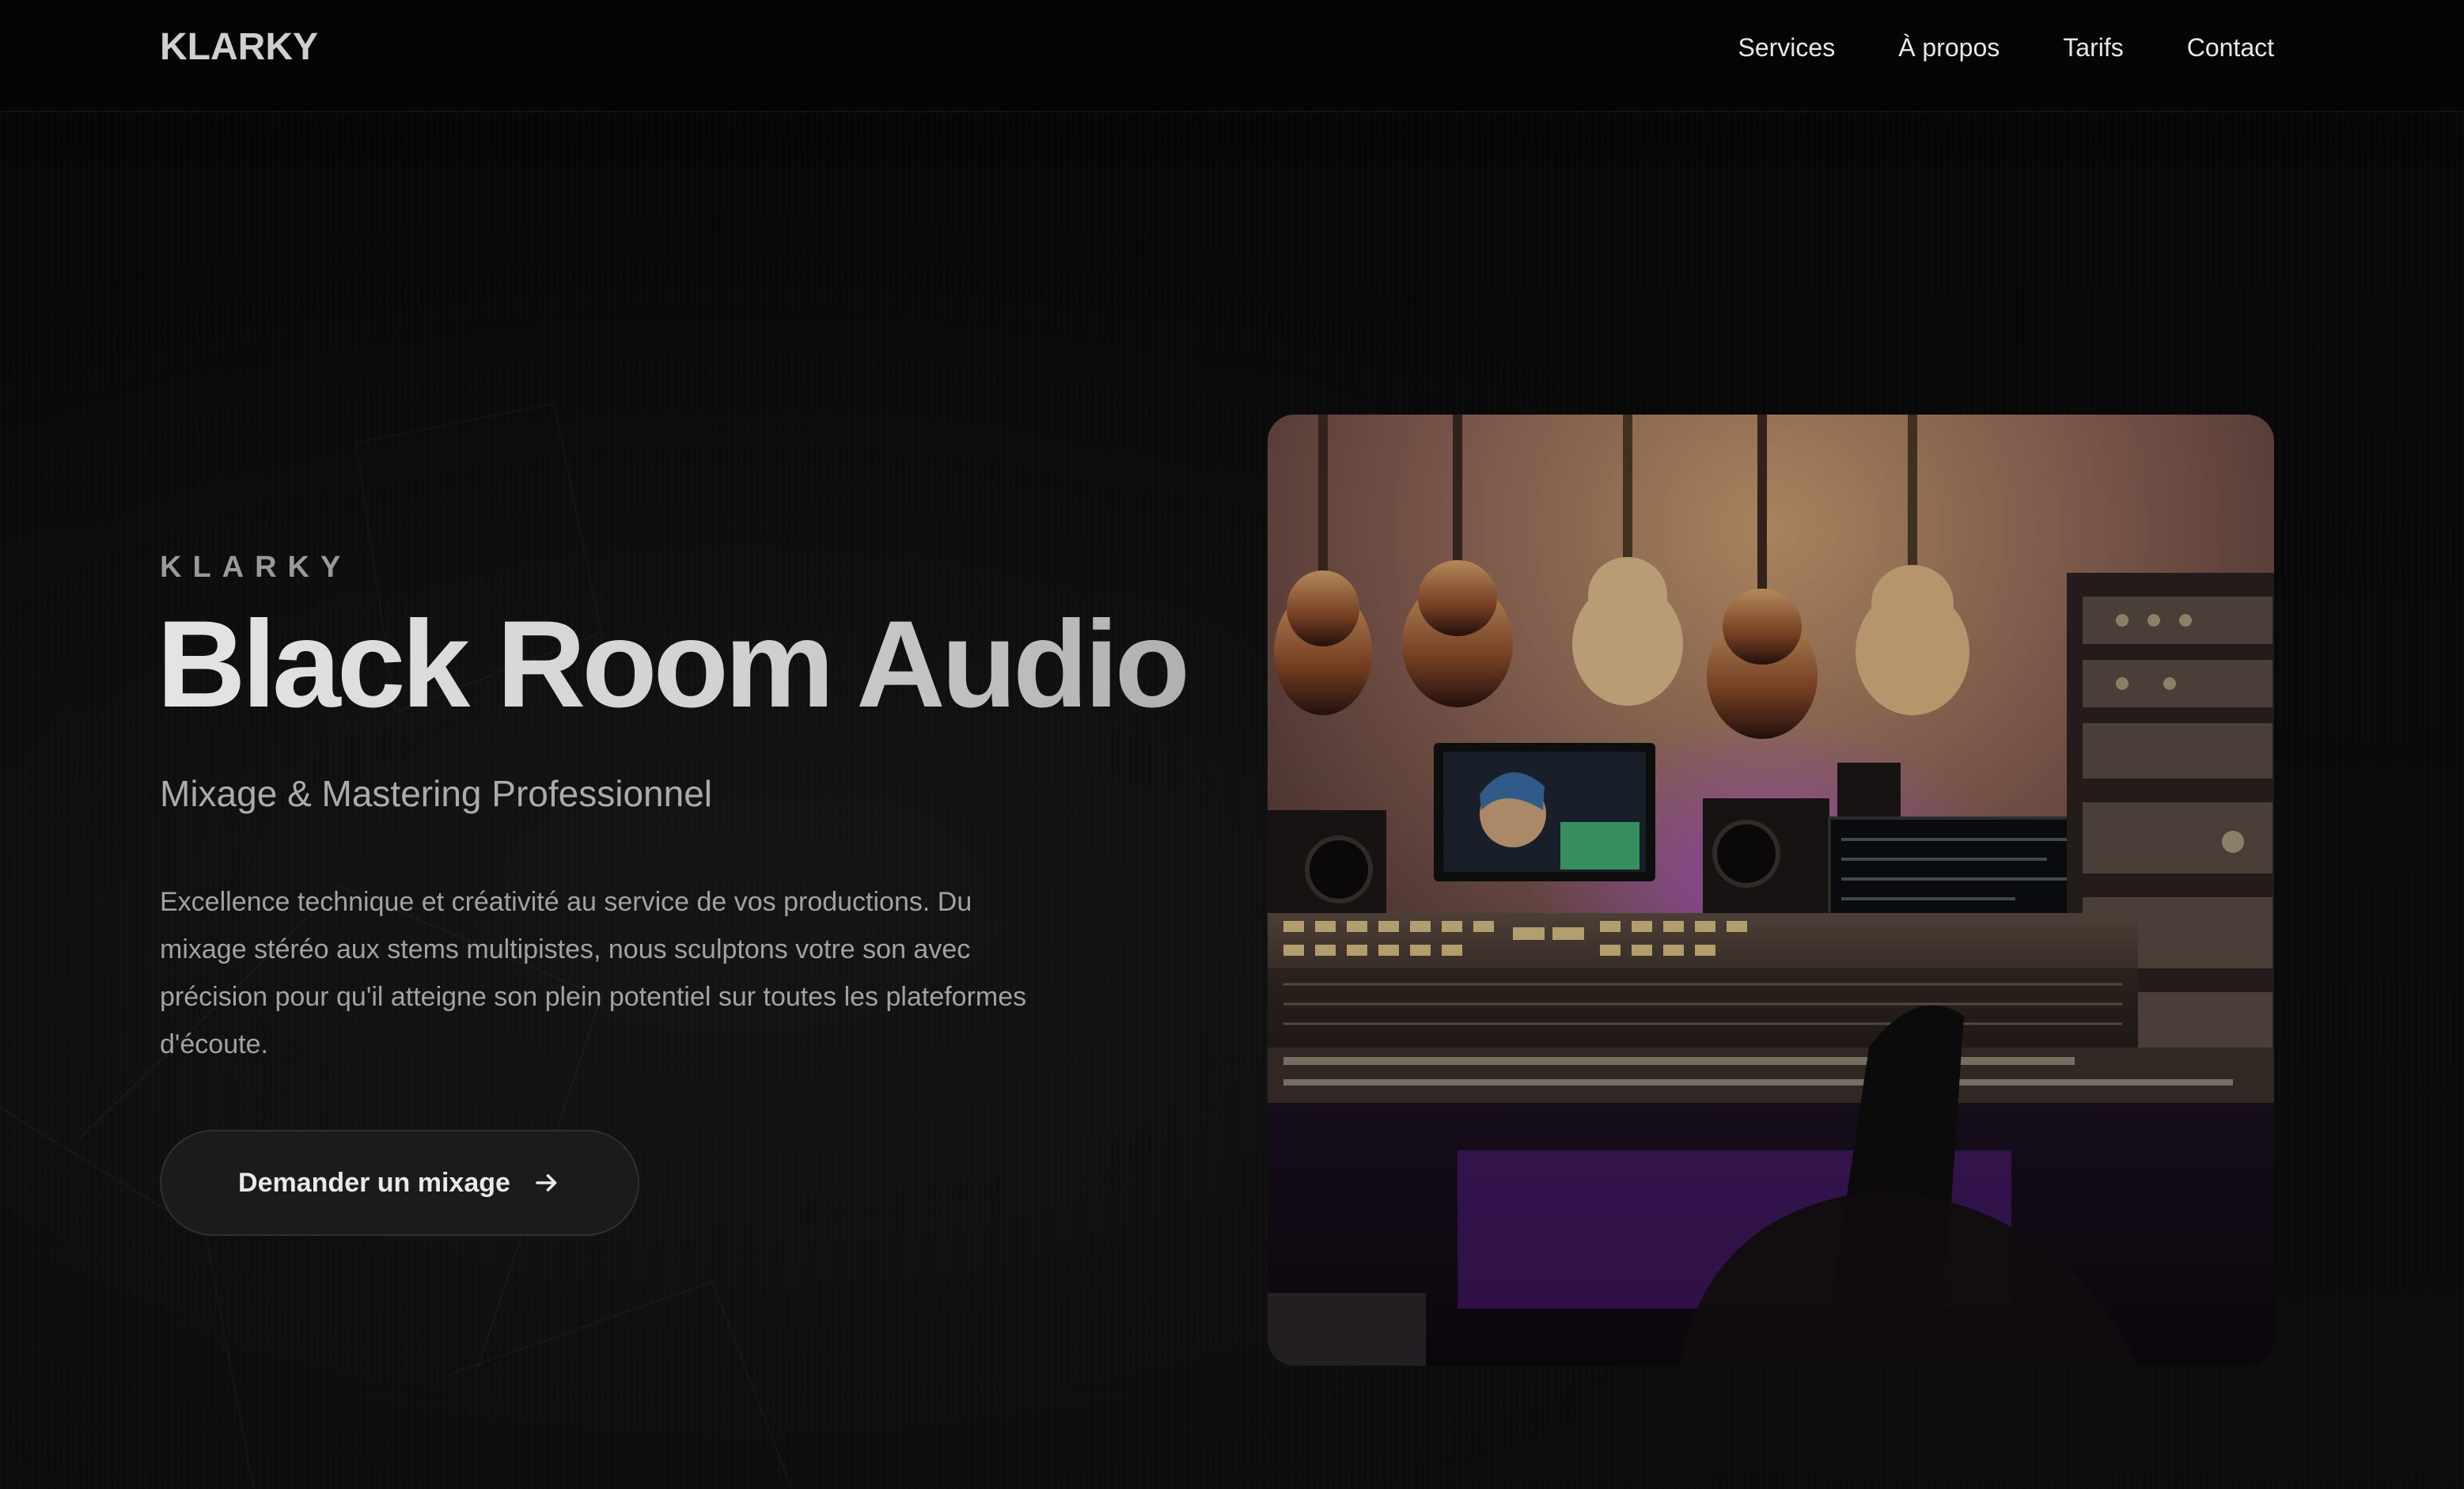 The height and width of the screenshot is (1489, 2464). Describe the element at coordinates (546, 1183) in the screenshot. I see `arrow-right-icon` at that location.